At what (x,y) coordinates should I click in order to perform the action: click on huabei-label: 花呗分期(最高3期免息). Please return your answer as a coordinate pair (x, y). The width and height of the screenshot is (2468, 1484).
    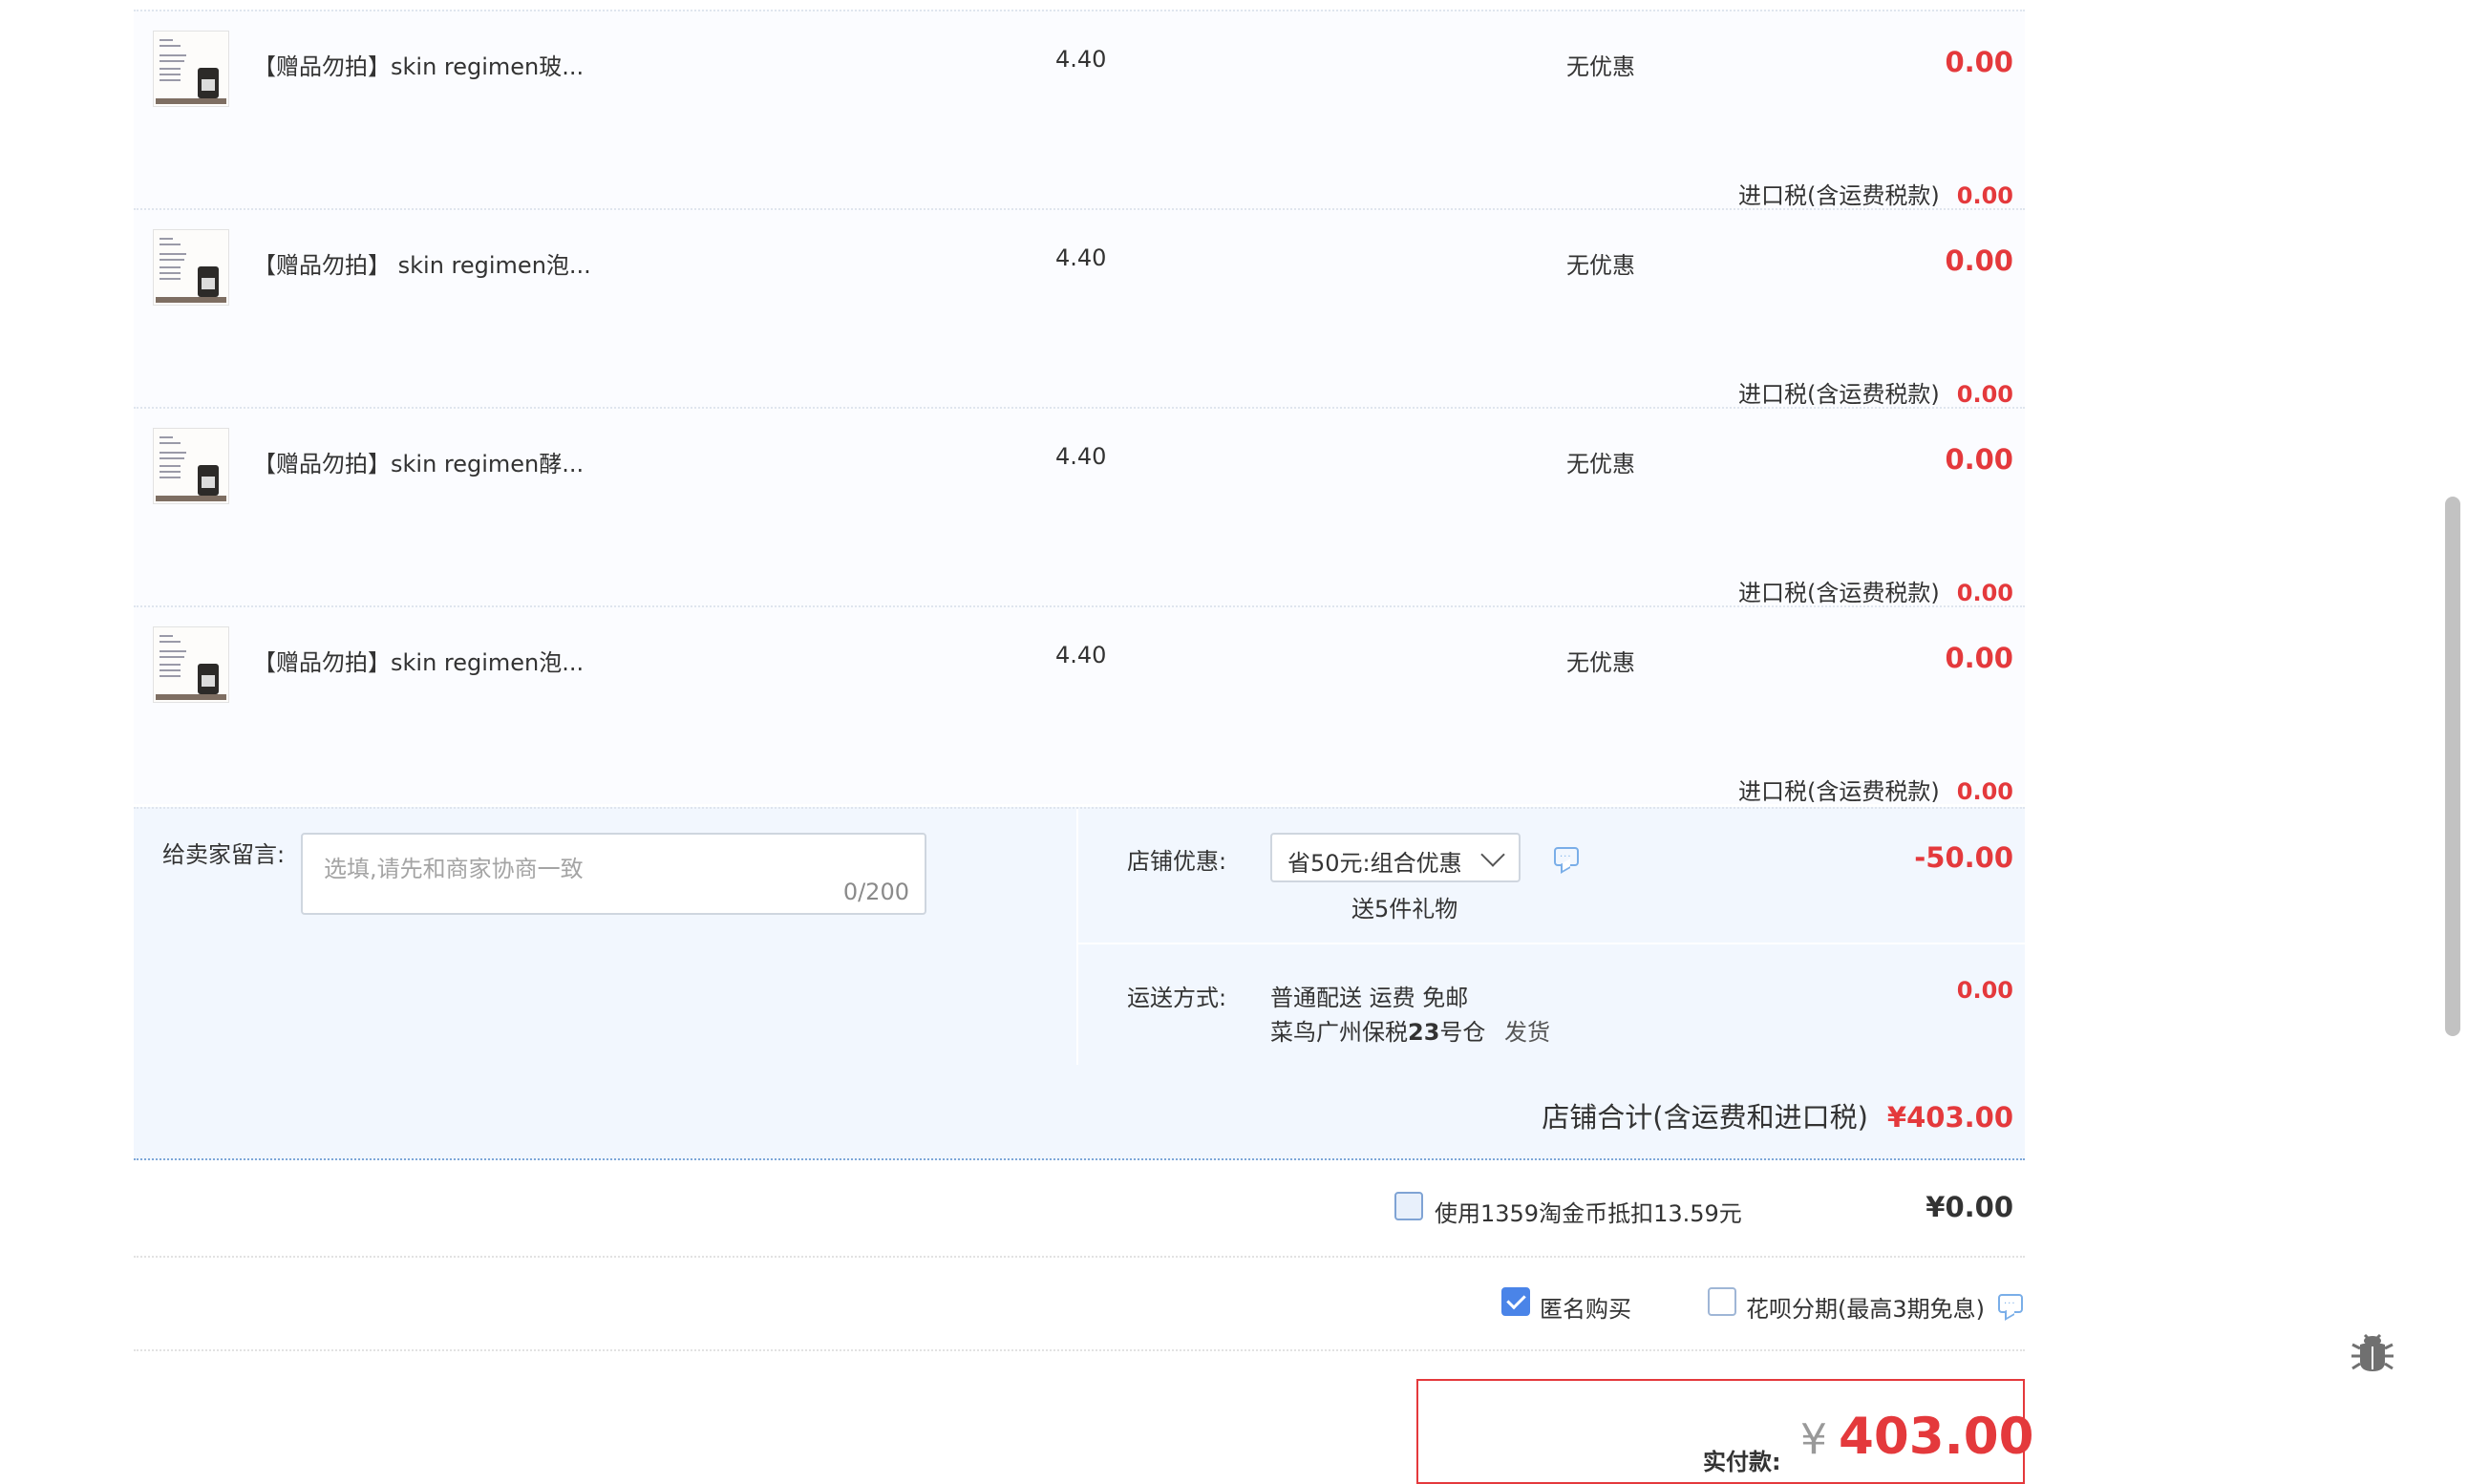
    Looking at the image, I should click on (1866, 1307).